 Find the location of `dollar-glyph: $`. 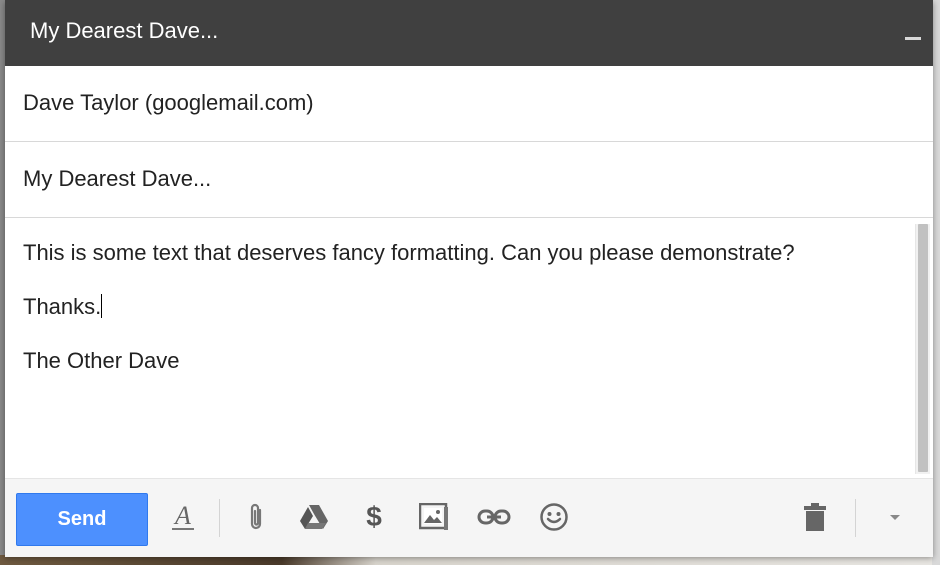

dollar-glyph: $ is located at coordinates (374, 516).